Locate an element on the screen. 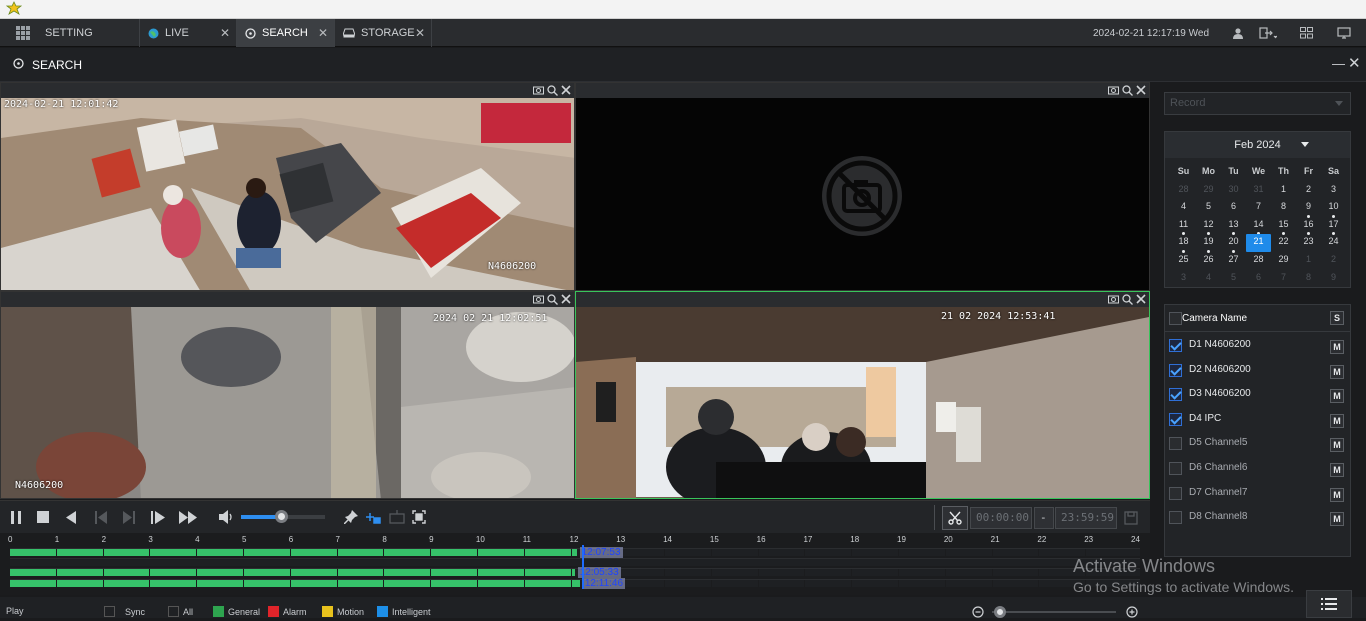 The height and width of the screenshot is (621, 1366). calendar-day: 28 is located at coordinates (1258, 261).